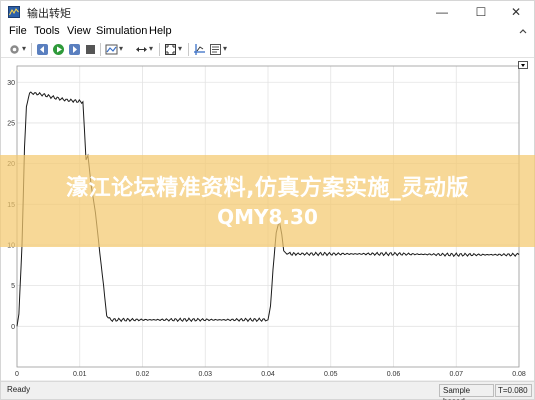  What do you see at coordinates (456, 374) in the screenshot?
I see `x-tick-label: 0.07` at bounding box center [456, 374].